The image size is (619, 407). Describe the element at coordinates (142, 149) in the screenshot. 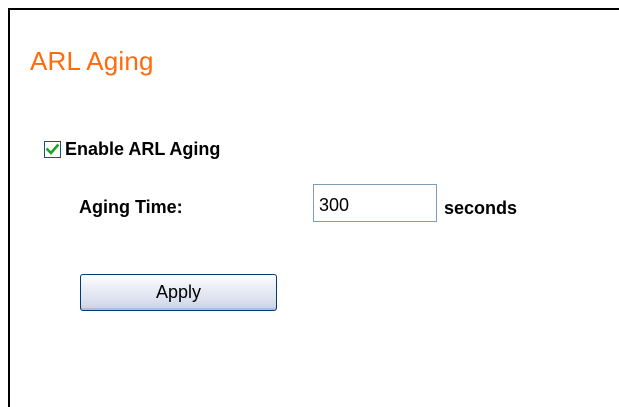

I see `enable-arl-aging-label: Enable ARL Aging` at that location.